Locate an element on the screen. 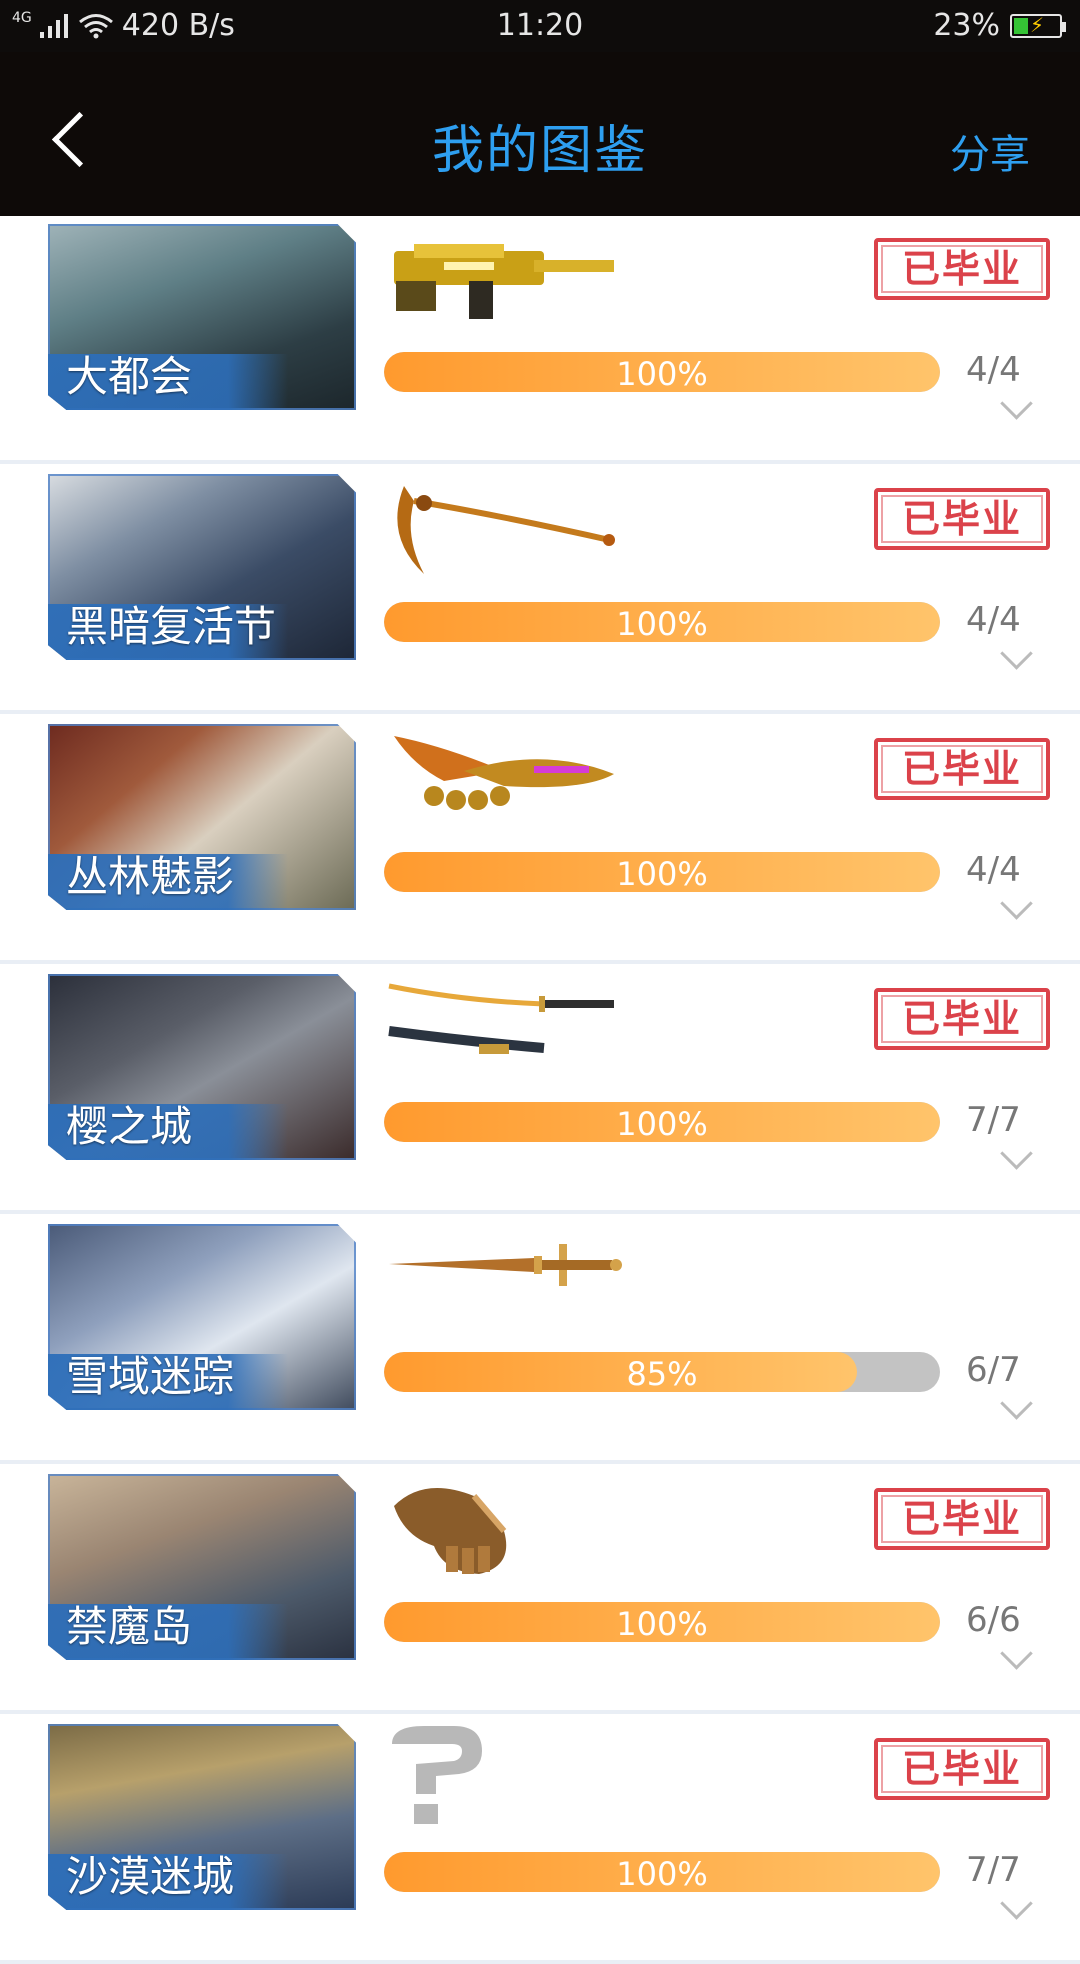  status-time: 11:20 is located at coordinates (540, 25).